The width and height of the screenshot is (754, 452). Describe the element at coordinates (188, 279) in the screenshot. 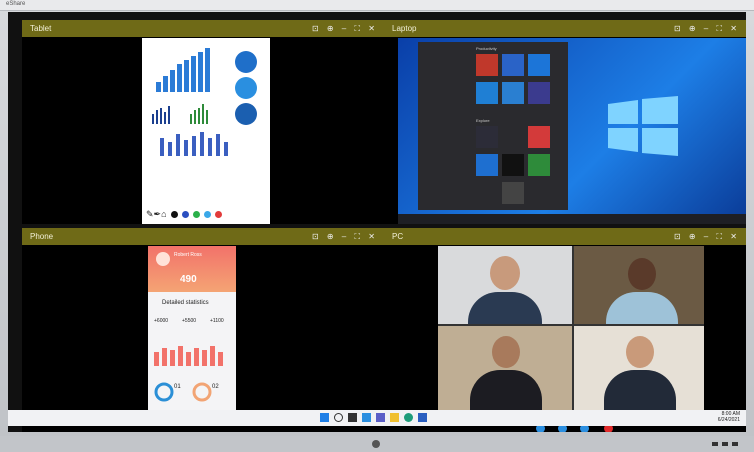

I see `points-value: 490` at that location.